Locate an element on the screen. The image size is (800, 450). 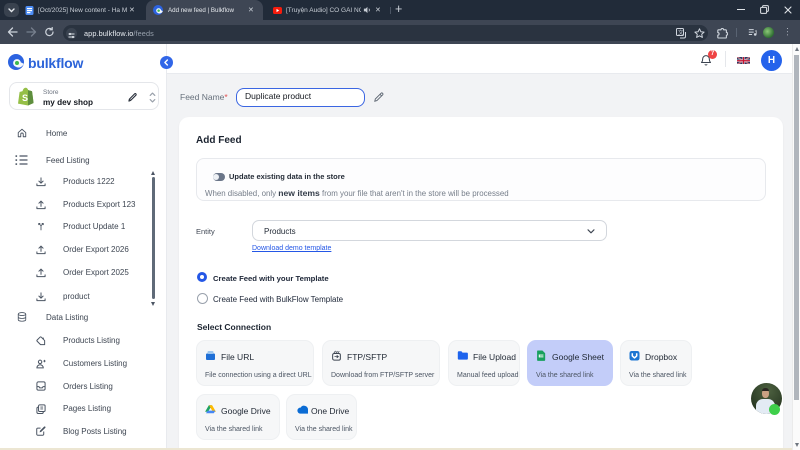
svg-text: 文 is located at coordinates (681, 32).